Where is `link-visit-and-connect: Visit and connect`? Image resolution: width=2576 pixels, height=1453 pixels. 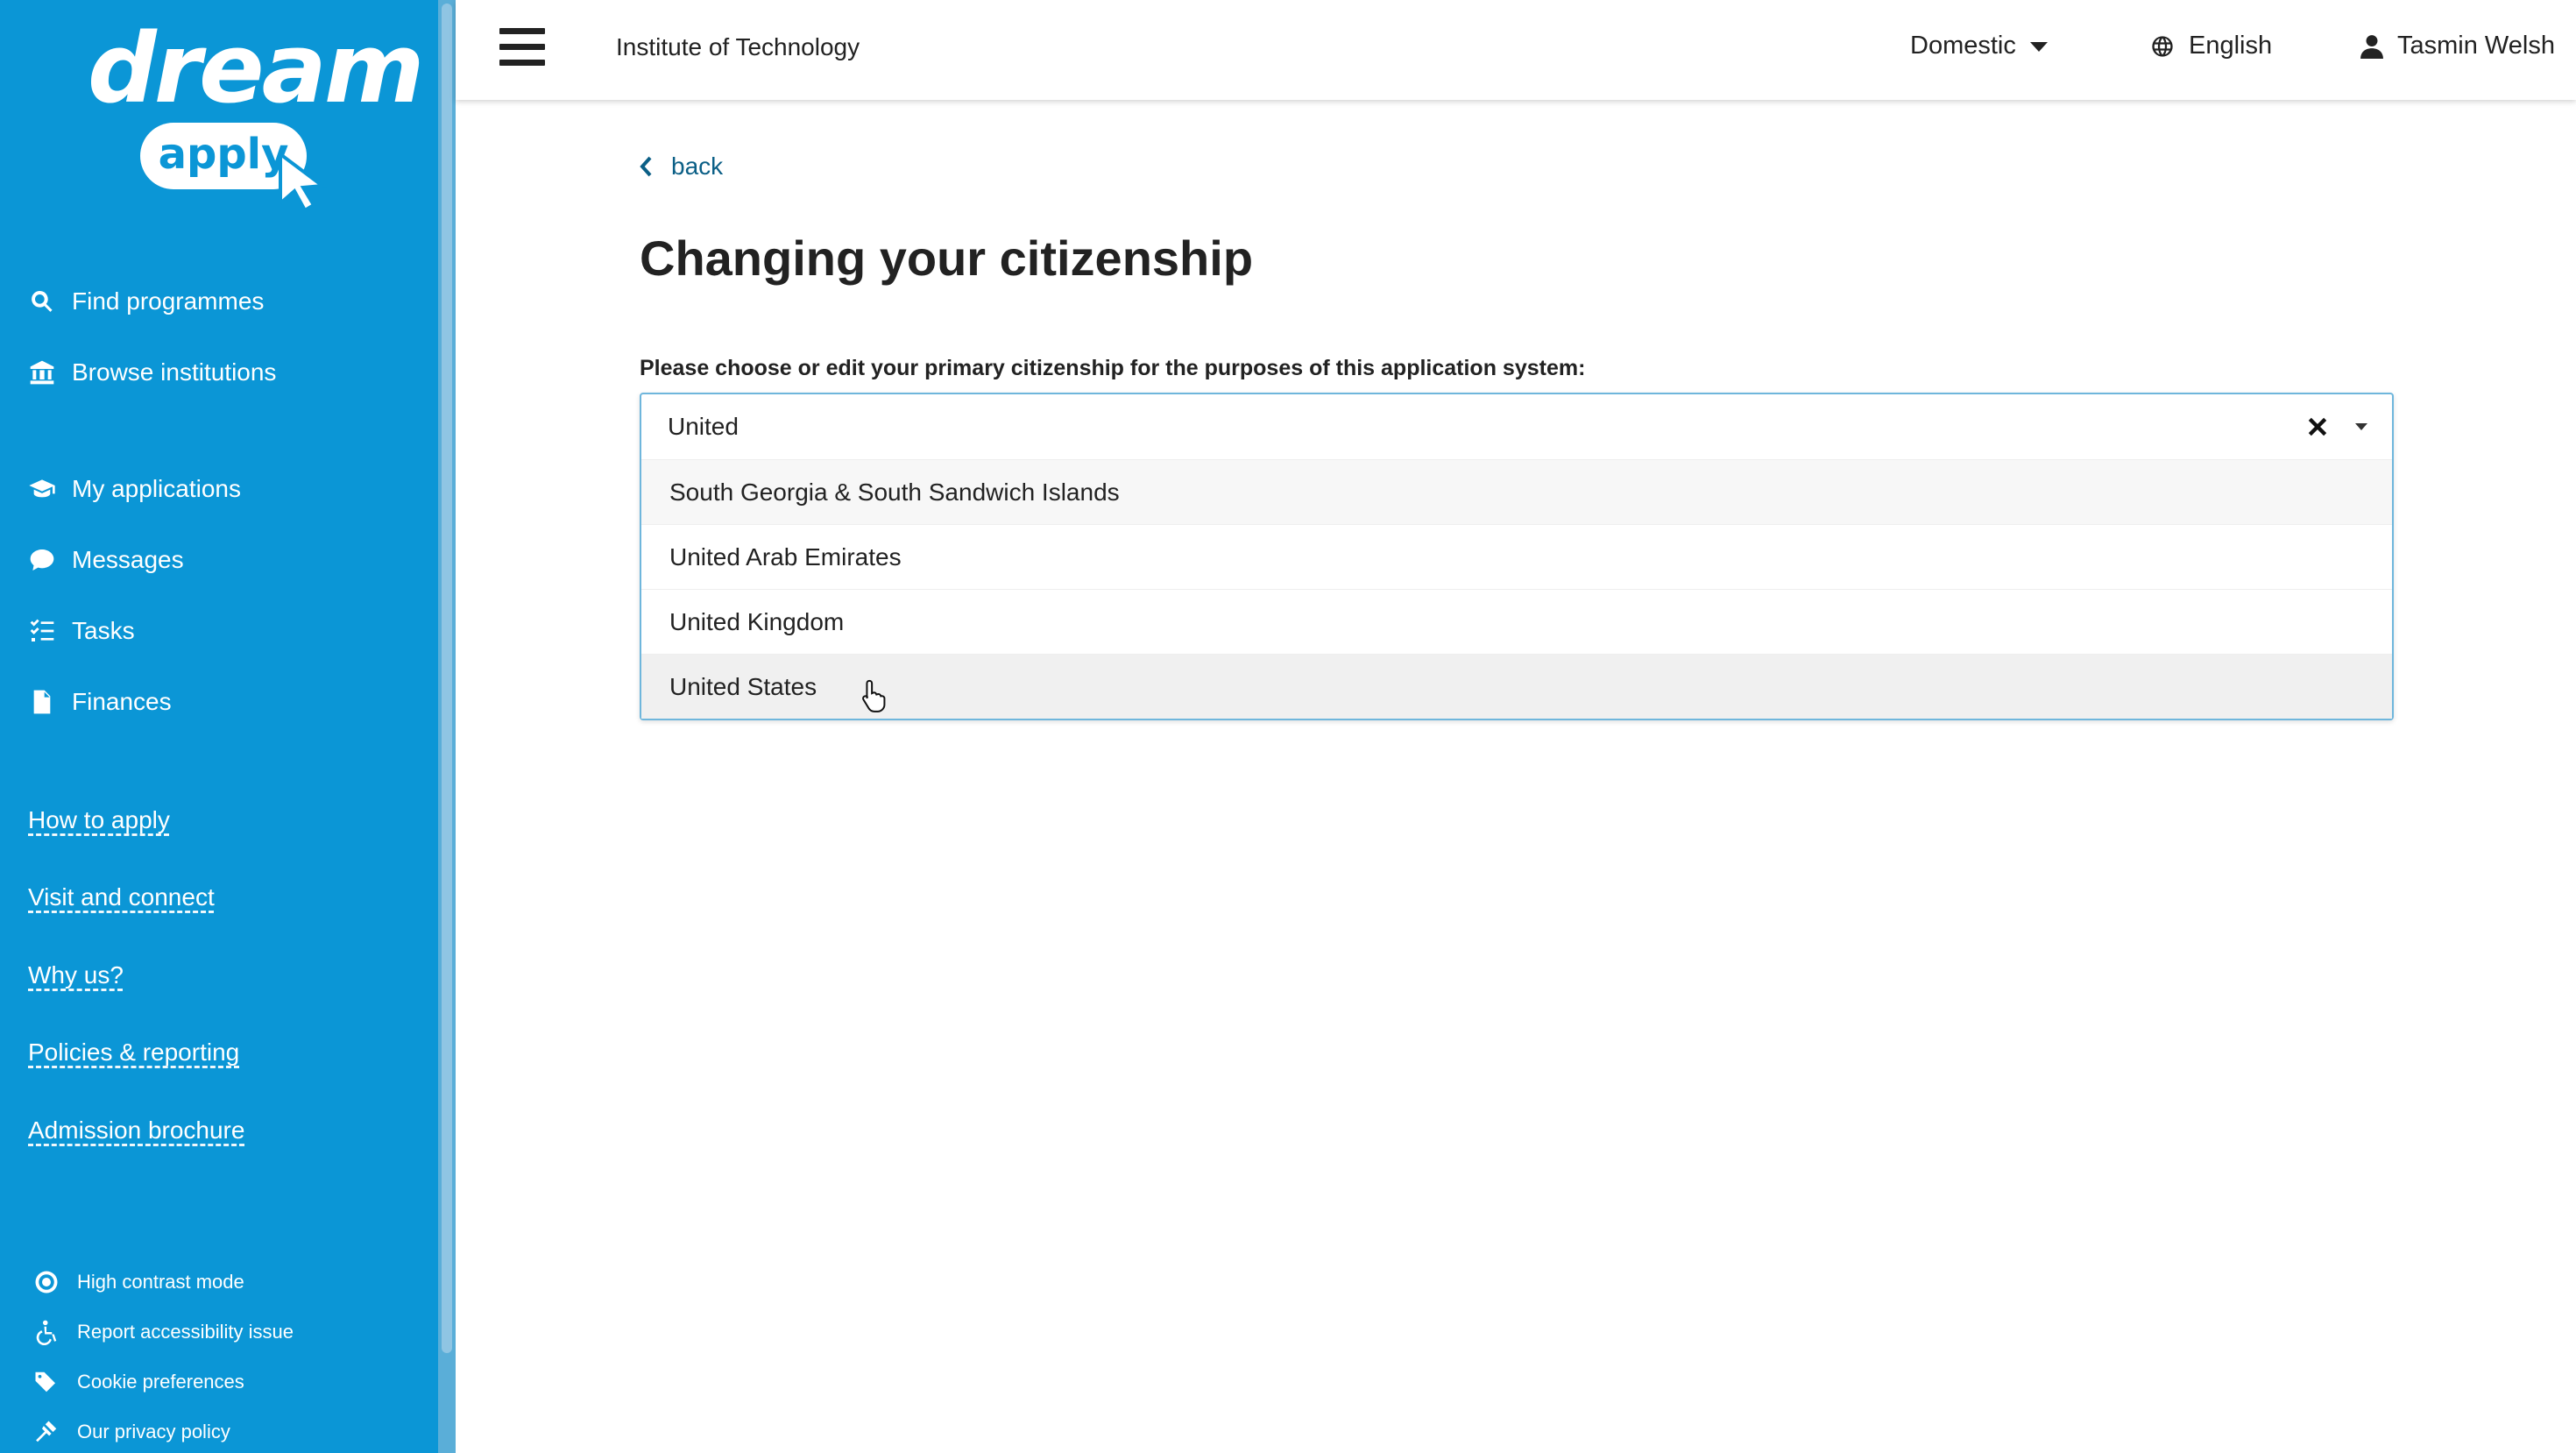 link-visit-and-connect: Visit and connect is located at coordinates (121, 897).